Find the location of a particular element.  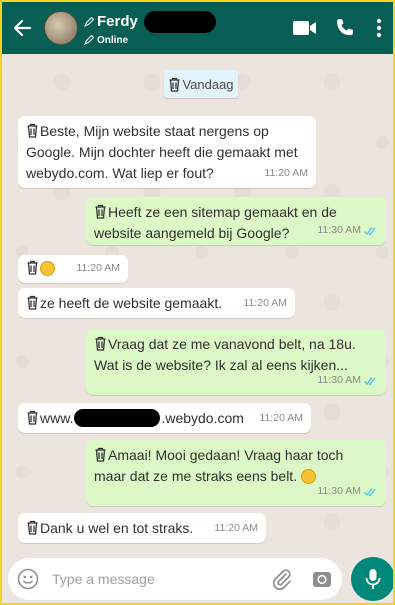

attach-button is located at coordinates (282, 579).